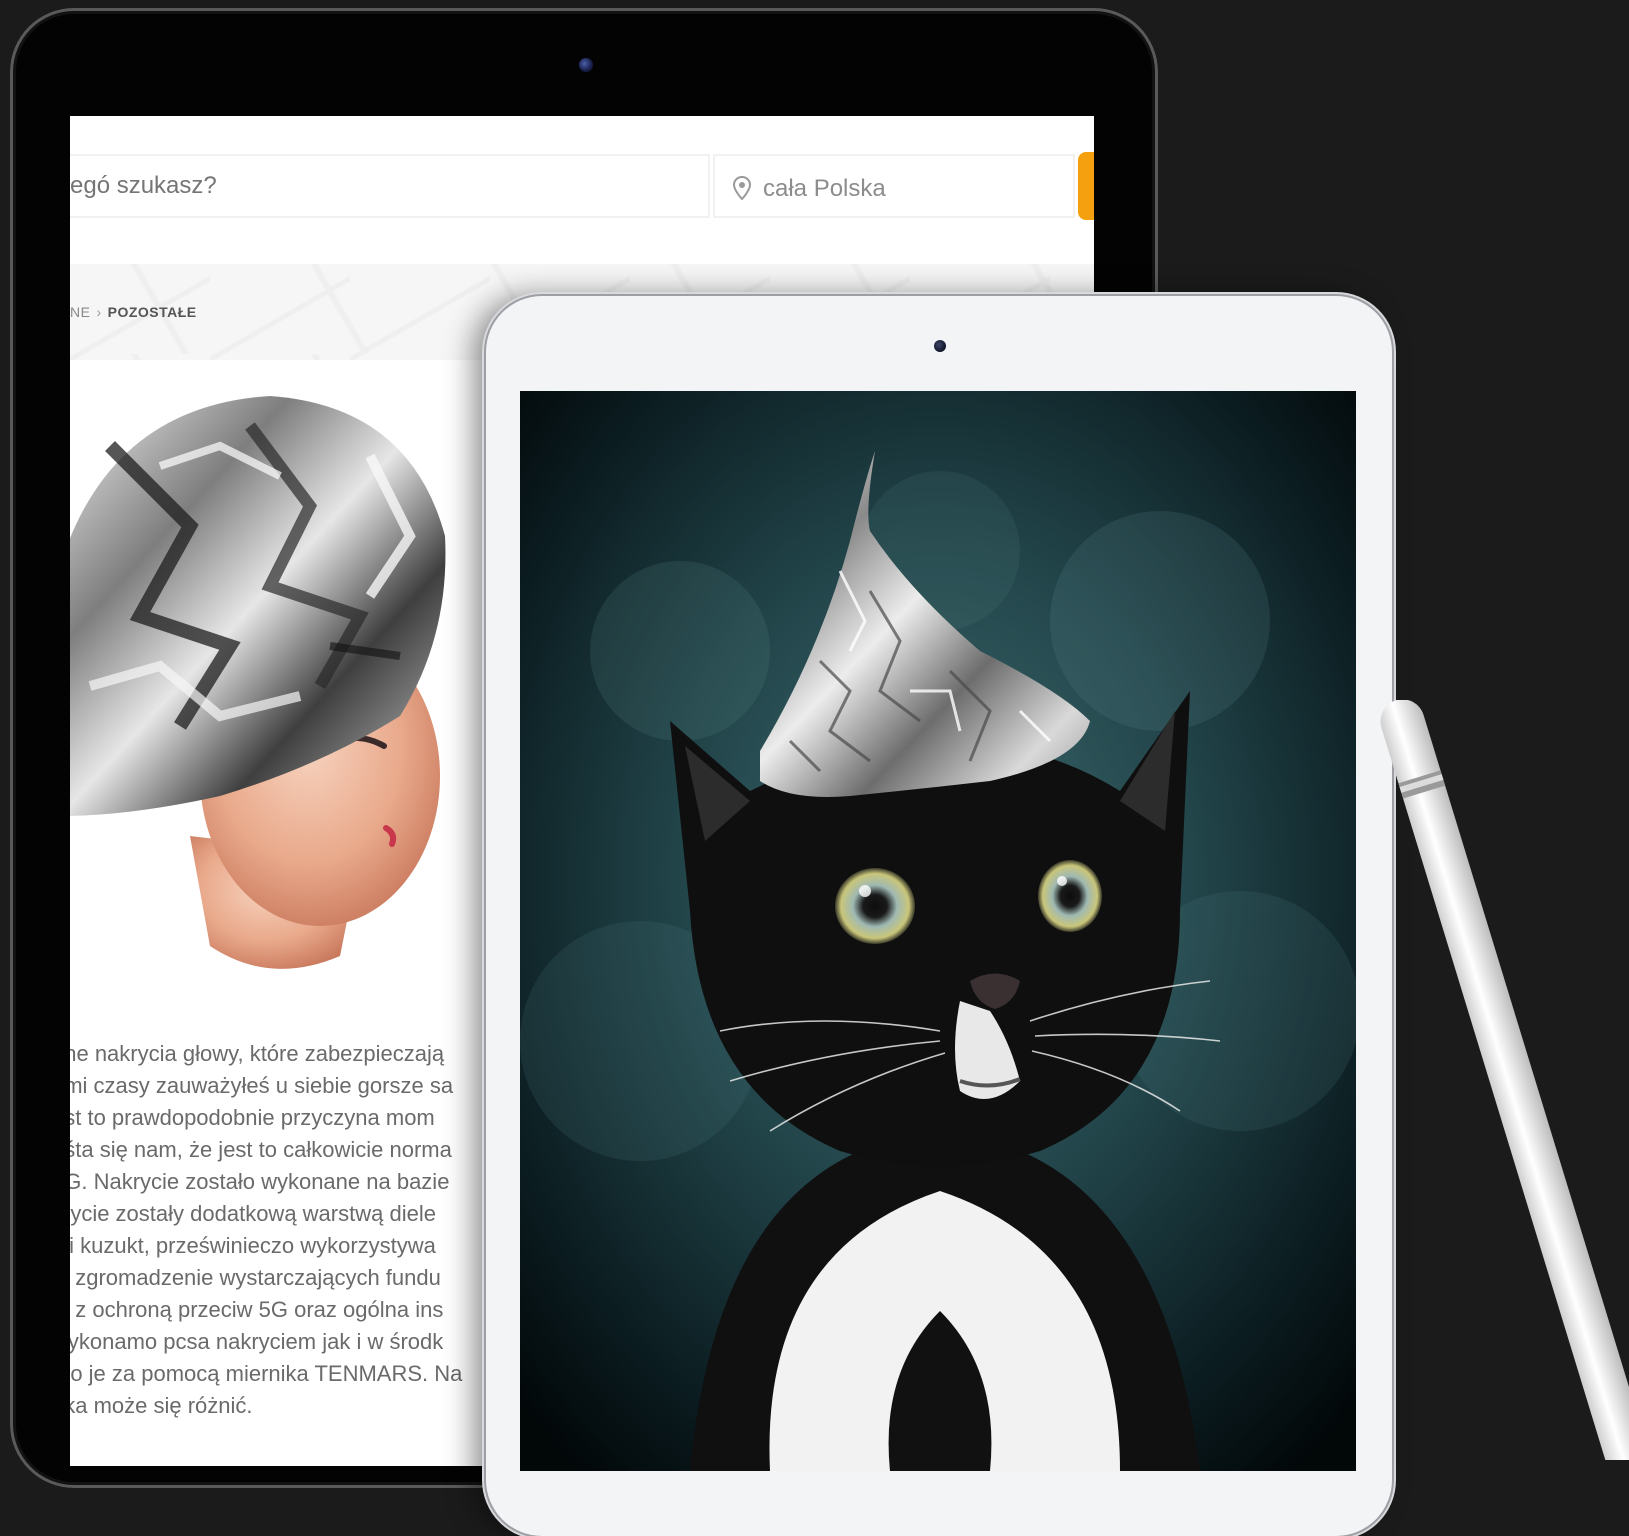 Image resolution: width=1629 pixels, height=1536 pixels. What do you see at coordinates (824, 188) in the screenshot?
I see `location-label: cała Polska` at bounding box center [824, 188].